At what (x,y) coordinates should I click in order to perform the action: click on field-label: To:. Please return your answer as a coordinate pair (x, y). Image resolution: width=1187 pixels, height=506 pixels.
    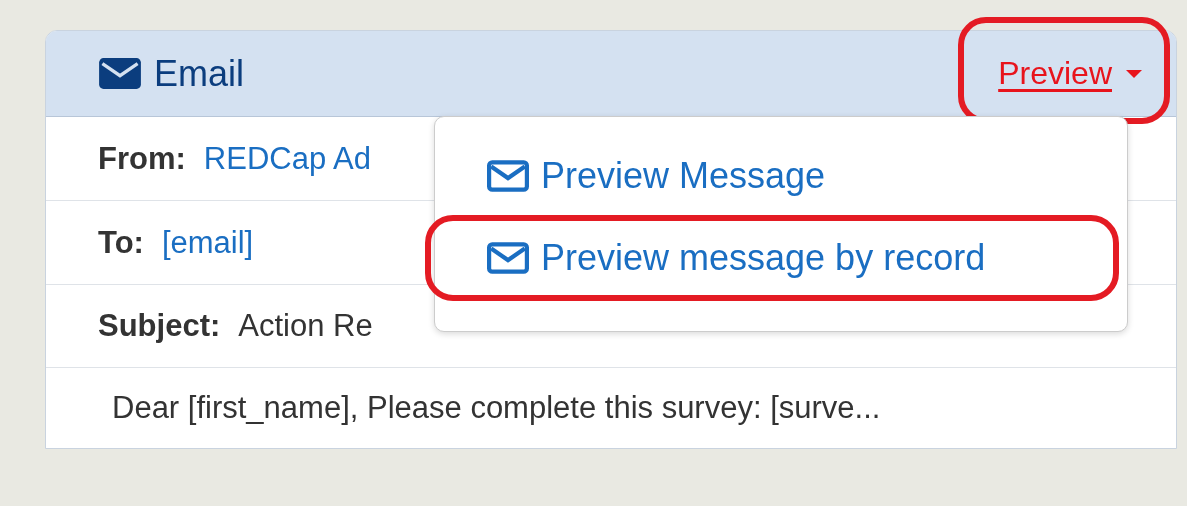
    Looking at the image, I should click on (121, 242).